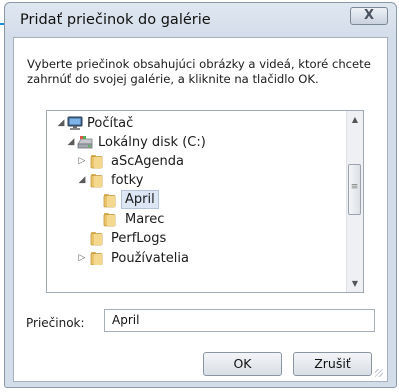  Describe the element at coordinates (147, 161) in the screenshot. I see `tree-item-label: aScAgenda` at that location.